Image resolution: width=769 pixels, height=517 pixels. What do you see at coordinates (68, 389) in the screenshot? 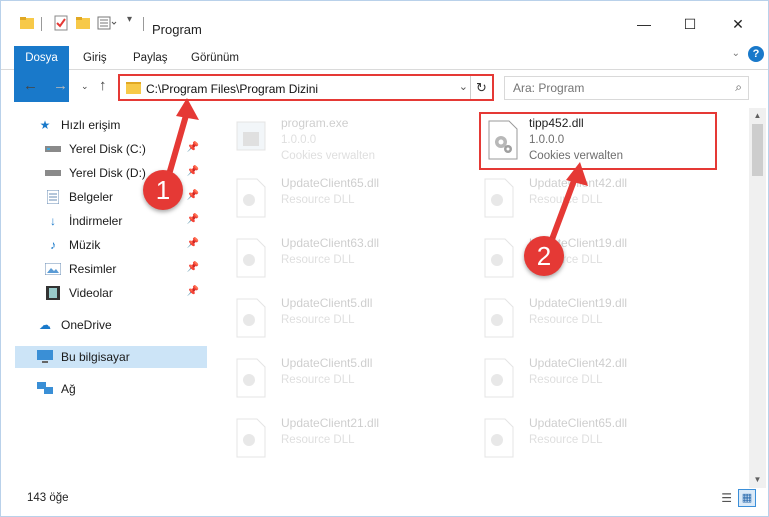
I see `sidebar-item-label: Ağ` at bounding box center [68, 389].